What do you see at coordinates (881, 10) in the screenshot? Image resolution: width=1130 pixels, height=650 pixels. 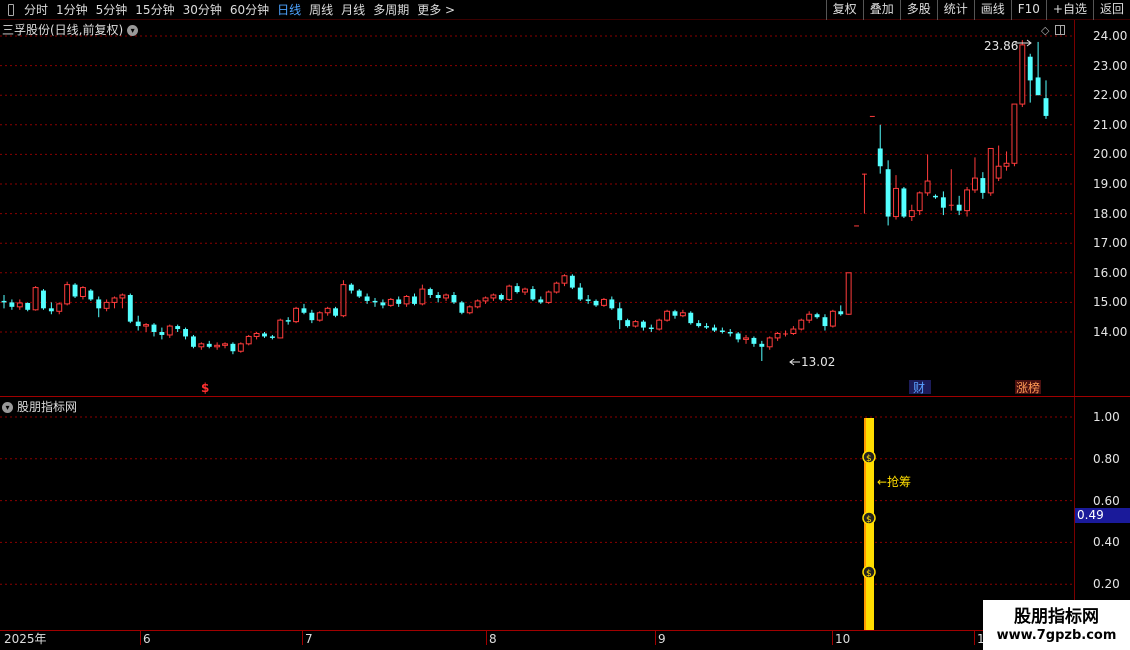 I see `overlay-button: 叠加` at bounding box center [881, 10].